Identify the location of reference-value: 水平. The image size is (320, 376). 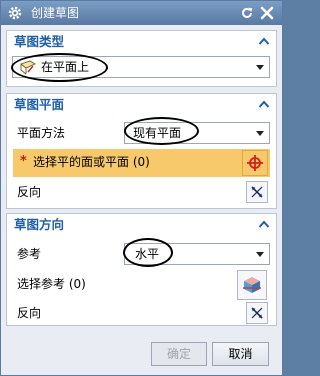
(147, 254).